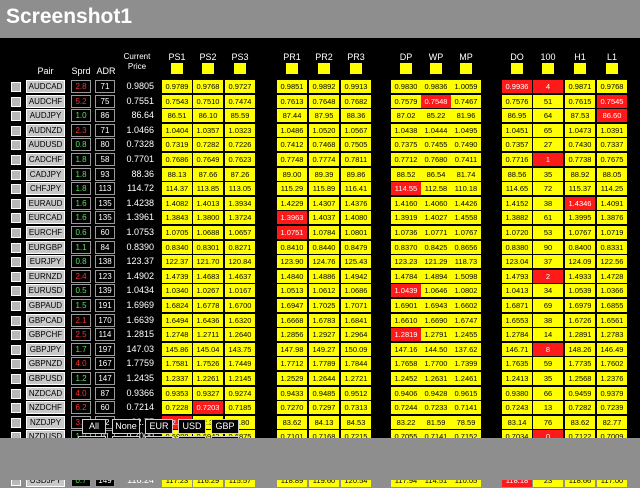  Describe the element at coordinates (45, 408) in the screenshot. I see `pair-button: NZDCHF` at that location.